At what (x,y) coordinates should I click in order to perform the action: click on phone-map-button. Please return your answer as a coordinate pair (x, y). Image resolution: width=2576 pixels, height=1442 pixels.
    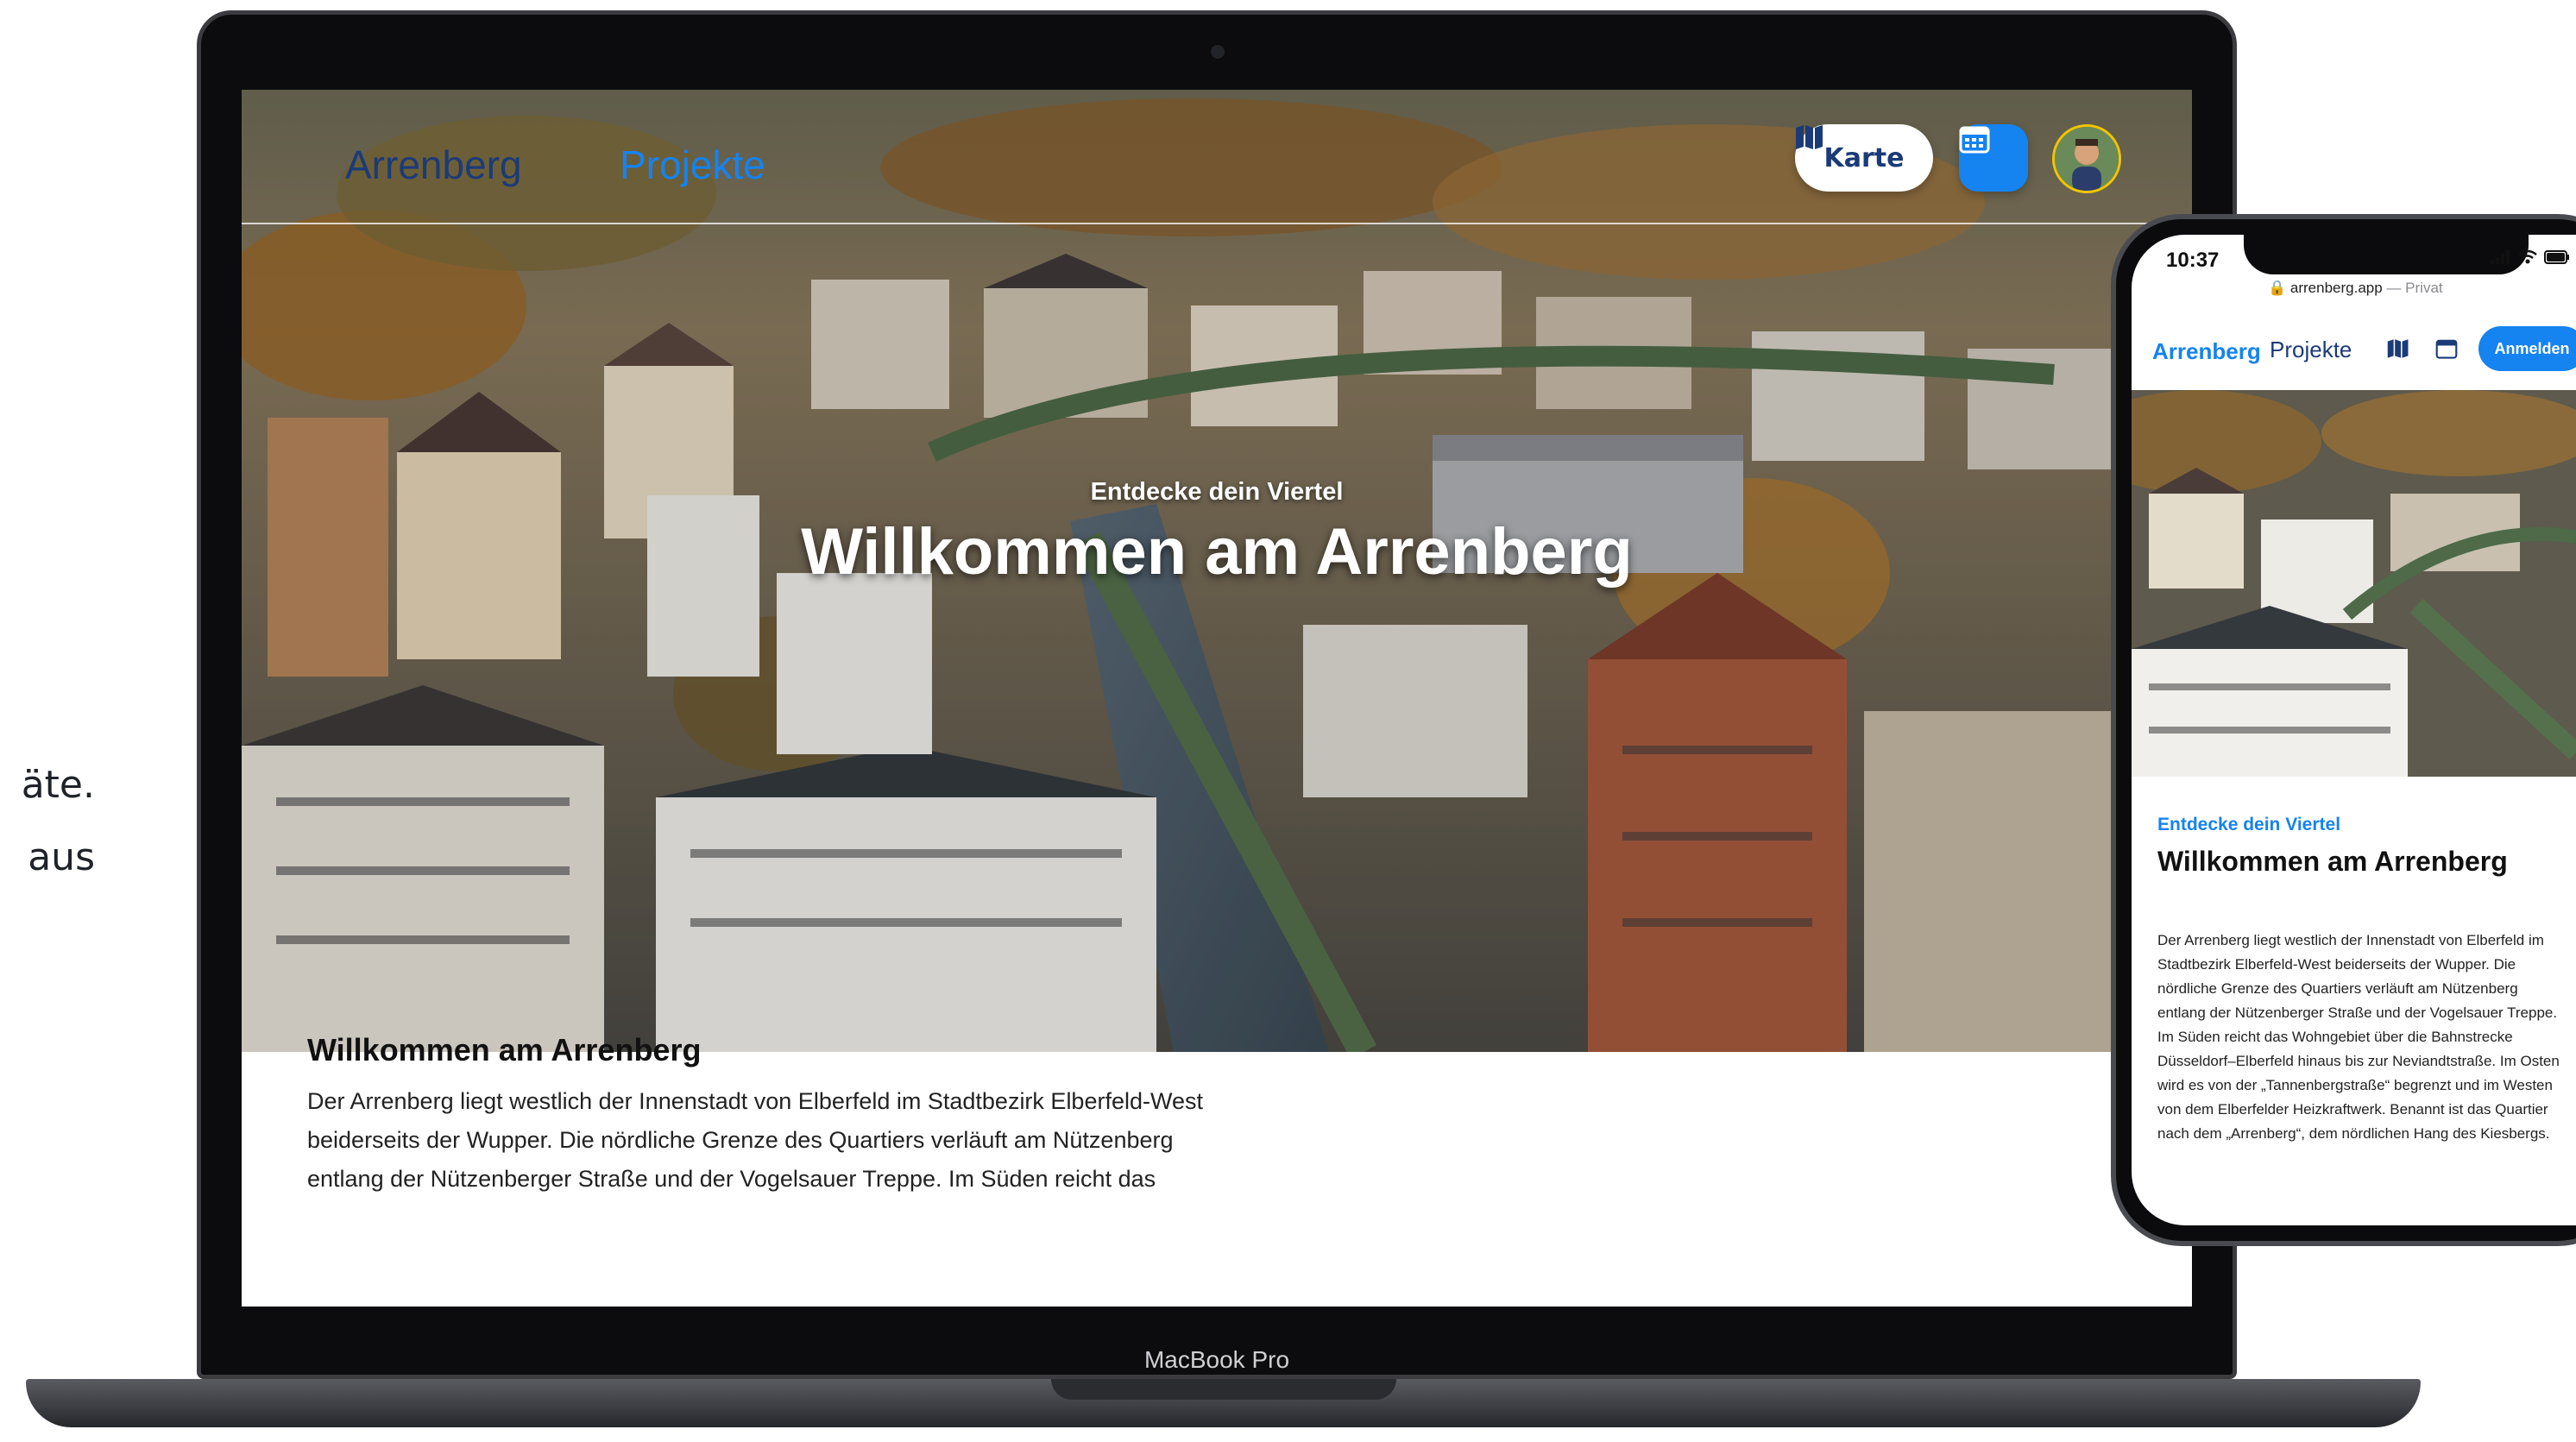
    Looking at the image, I should click on (2398, 350).